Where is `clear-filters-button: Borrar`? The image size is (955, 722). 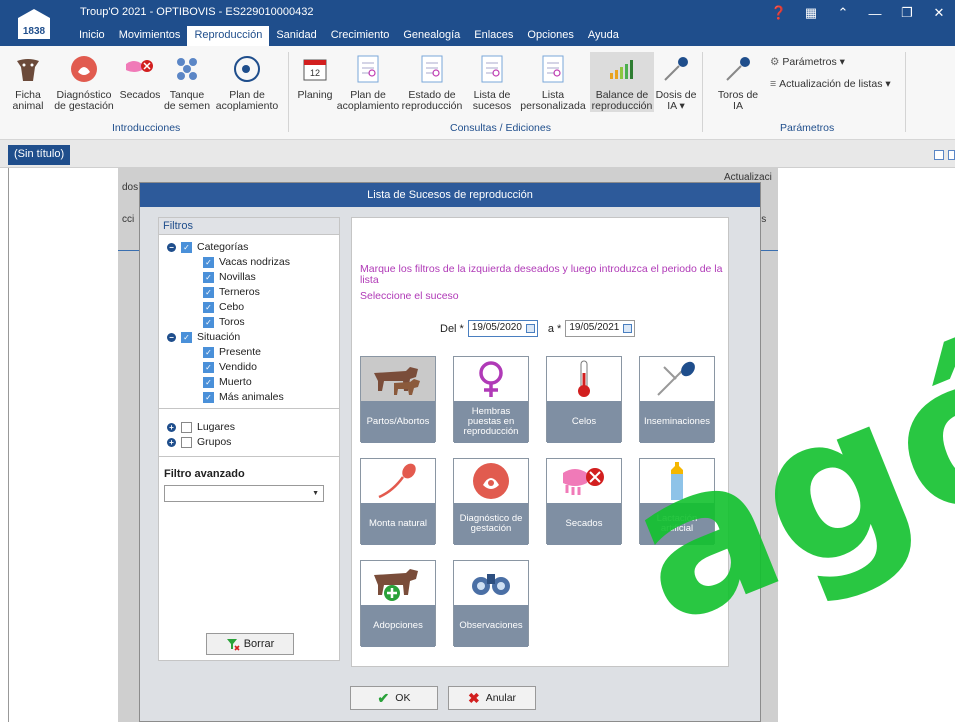 clear-filters-button: Borrar is located at coordinates (250, 644).